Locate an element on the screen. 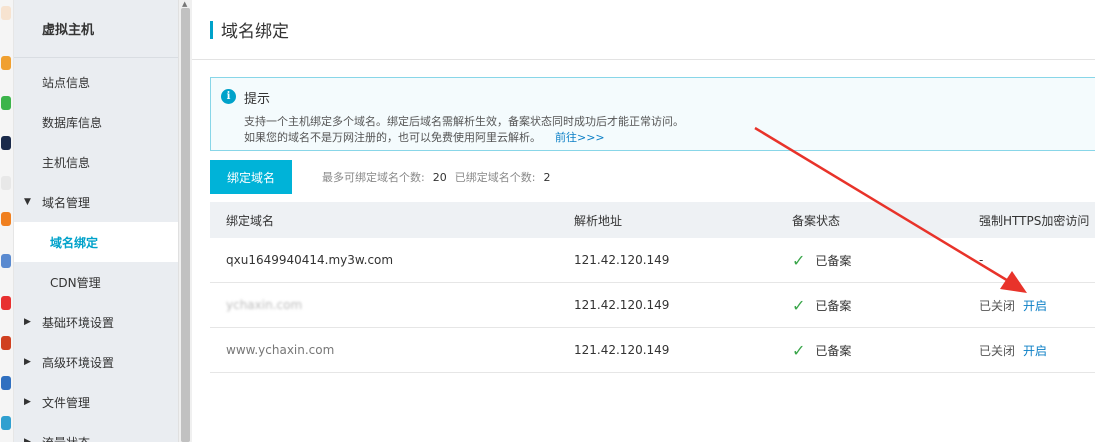 Image resolution: width=1095 pixels, height=442 pixels. sidebar-item-basic-env: ▶ 基础环境设置 is located at coordinates (96, 322).